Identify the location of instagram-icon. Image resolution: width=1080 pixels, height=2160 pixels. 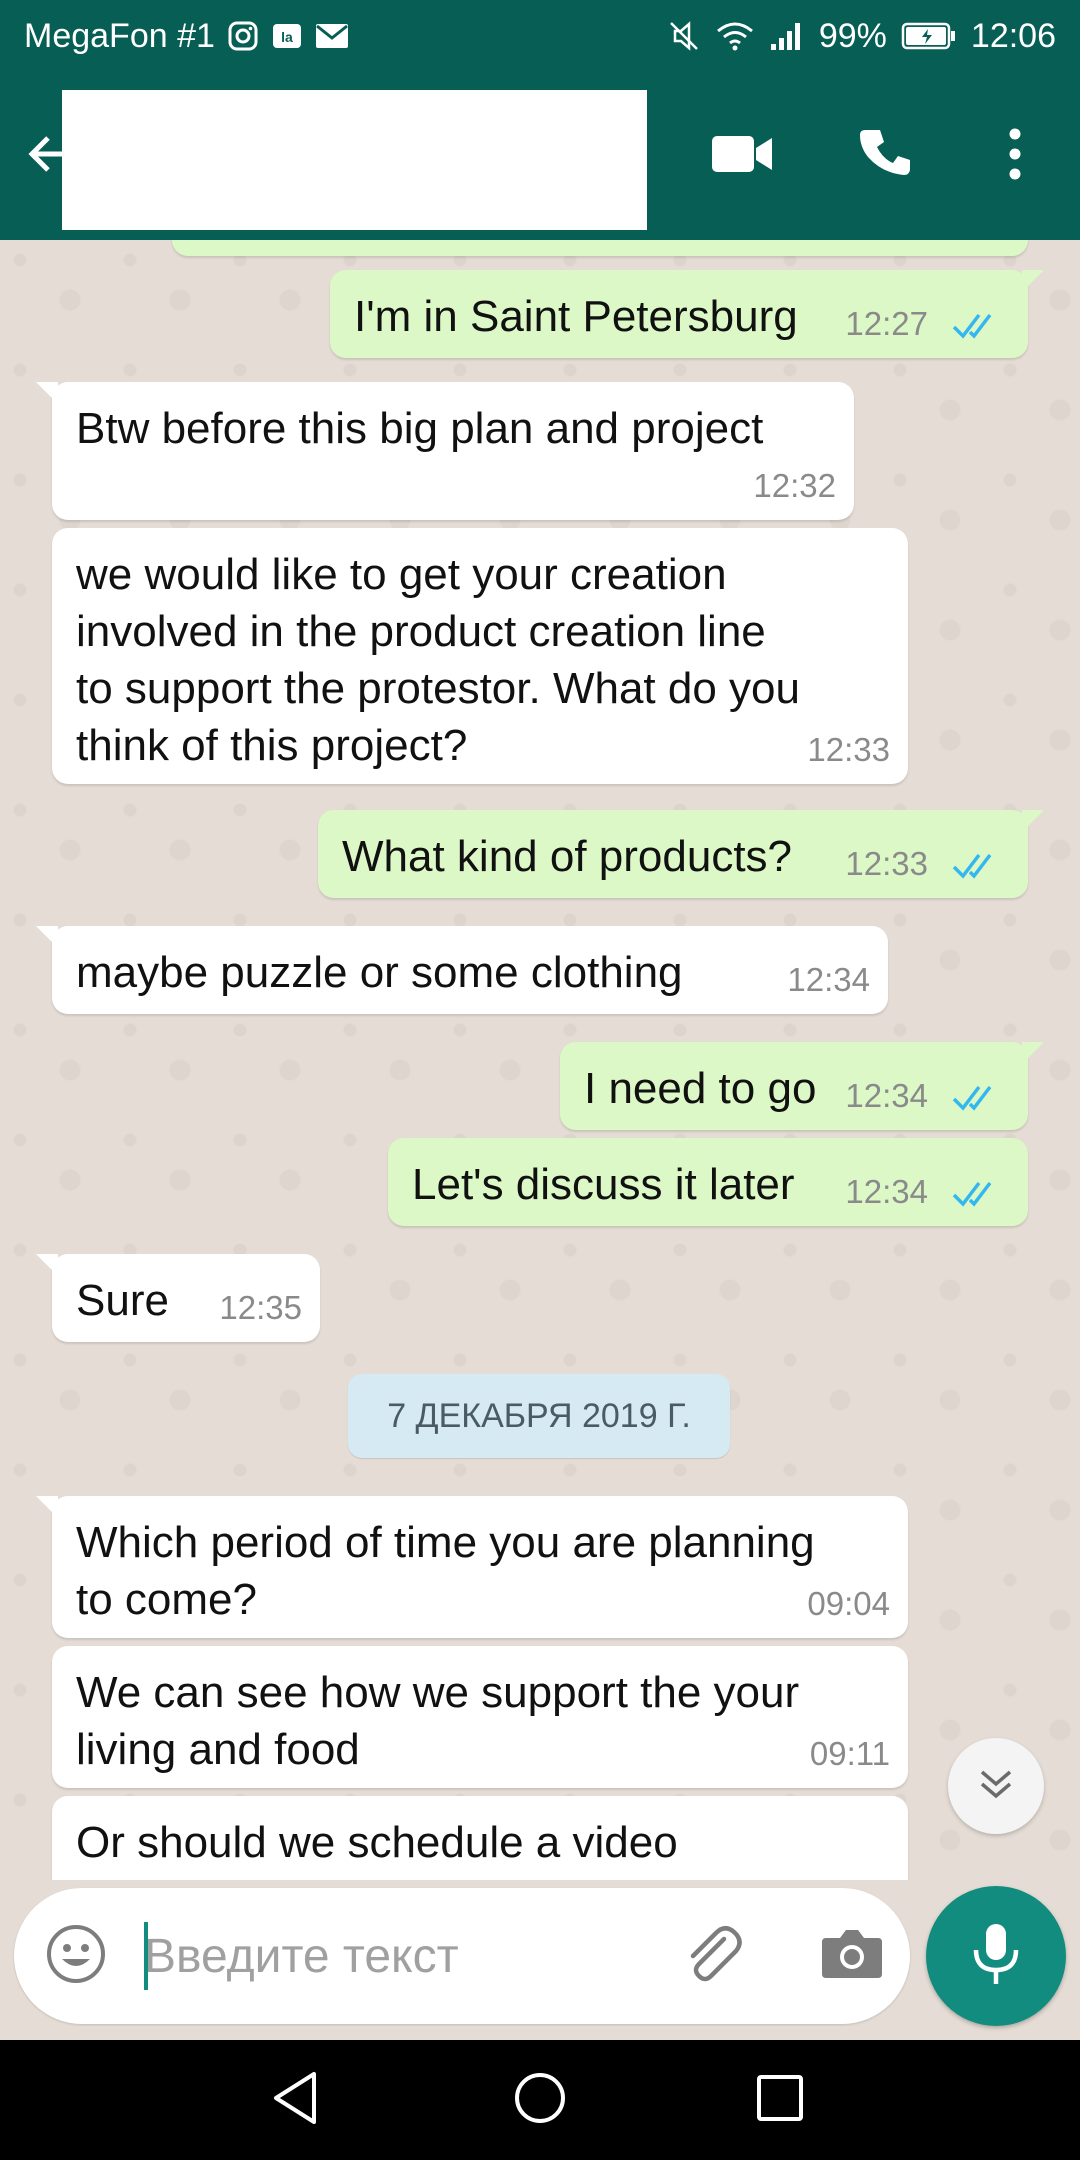
(243, 36).